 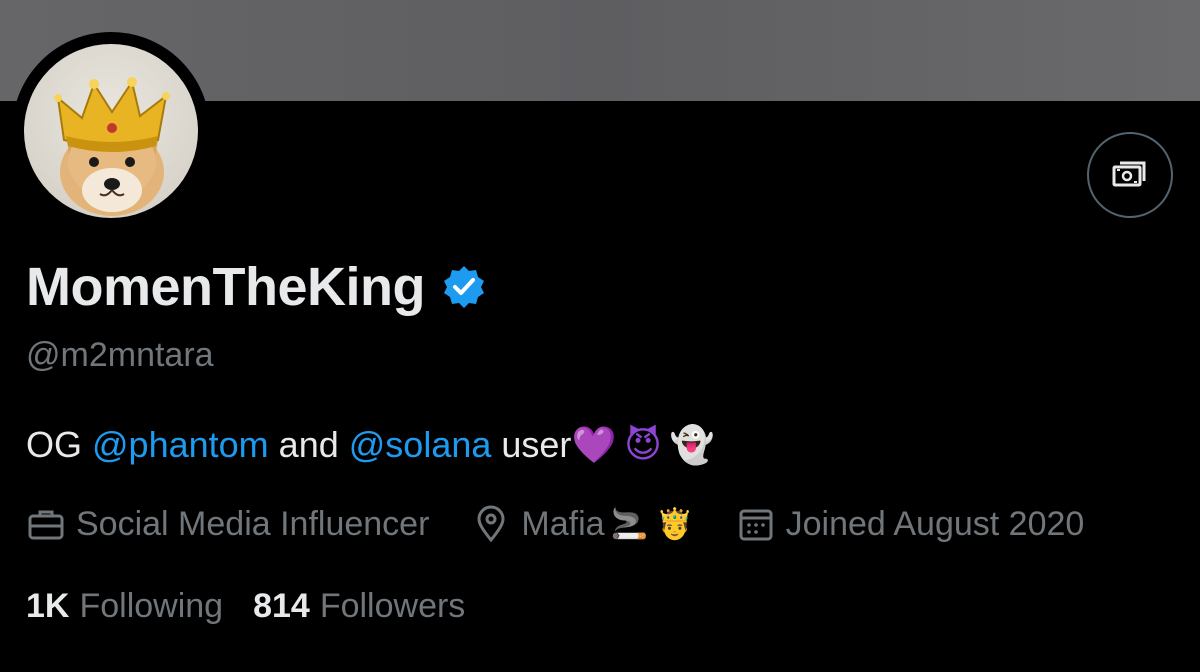 I want to click on followers-count: 814, so click(x=281, y=605).